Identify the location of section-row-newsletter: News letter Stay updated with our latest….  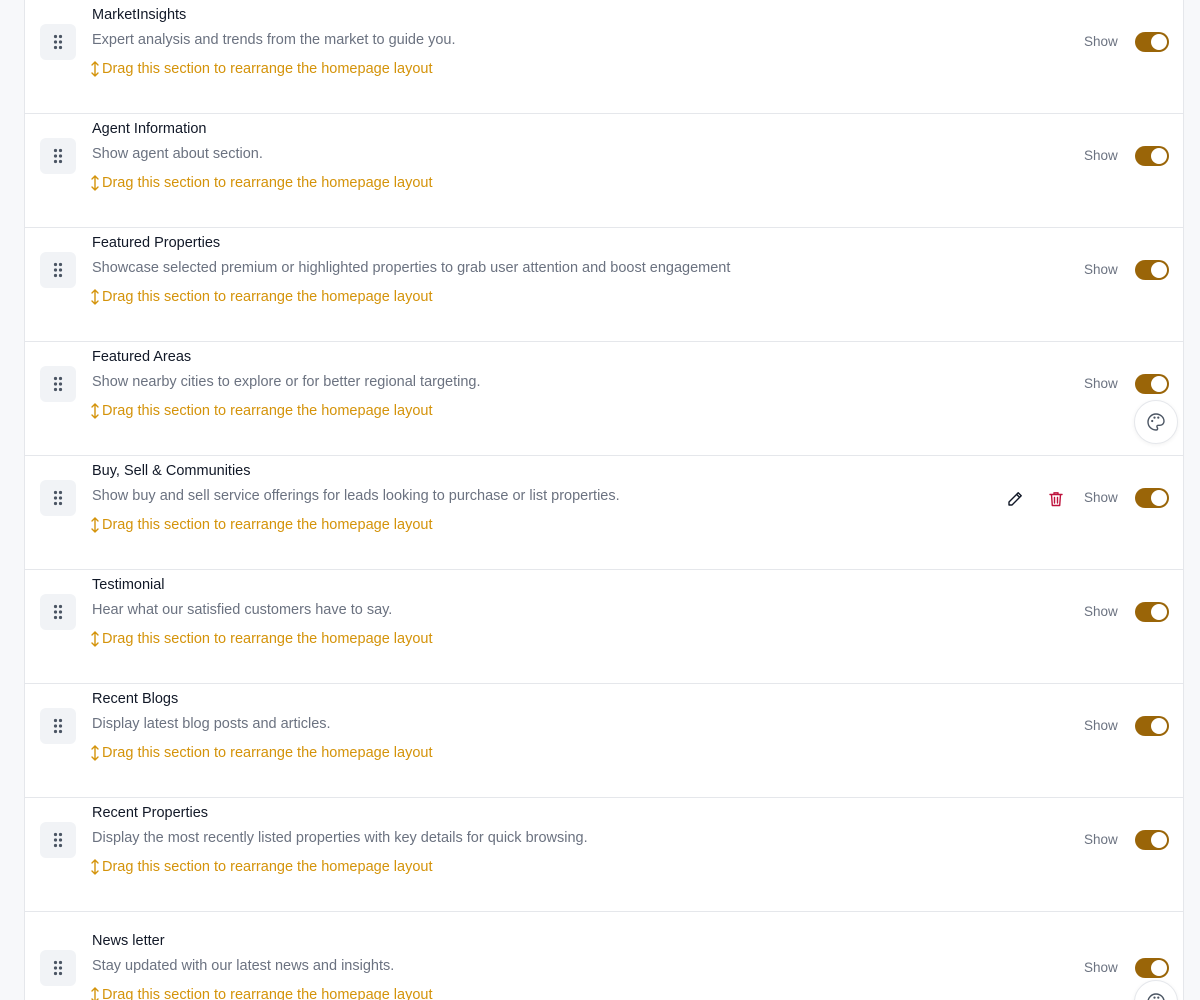
(604, 956).